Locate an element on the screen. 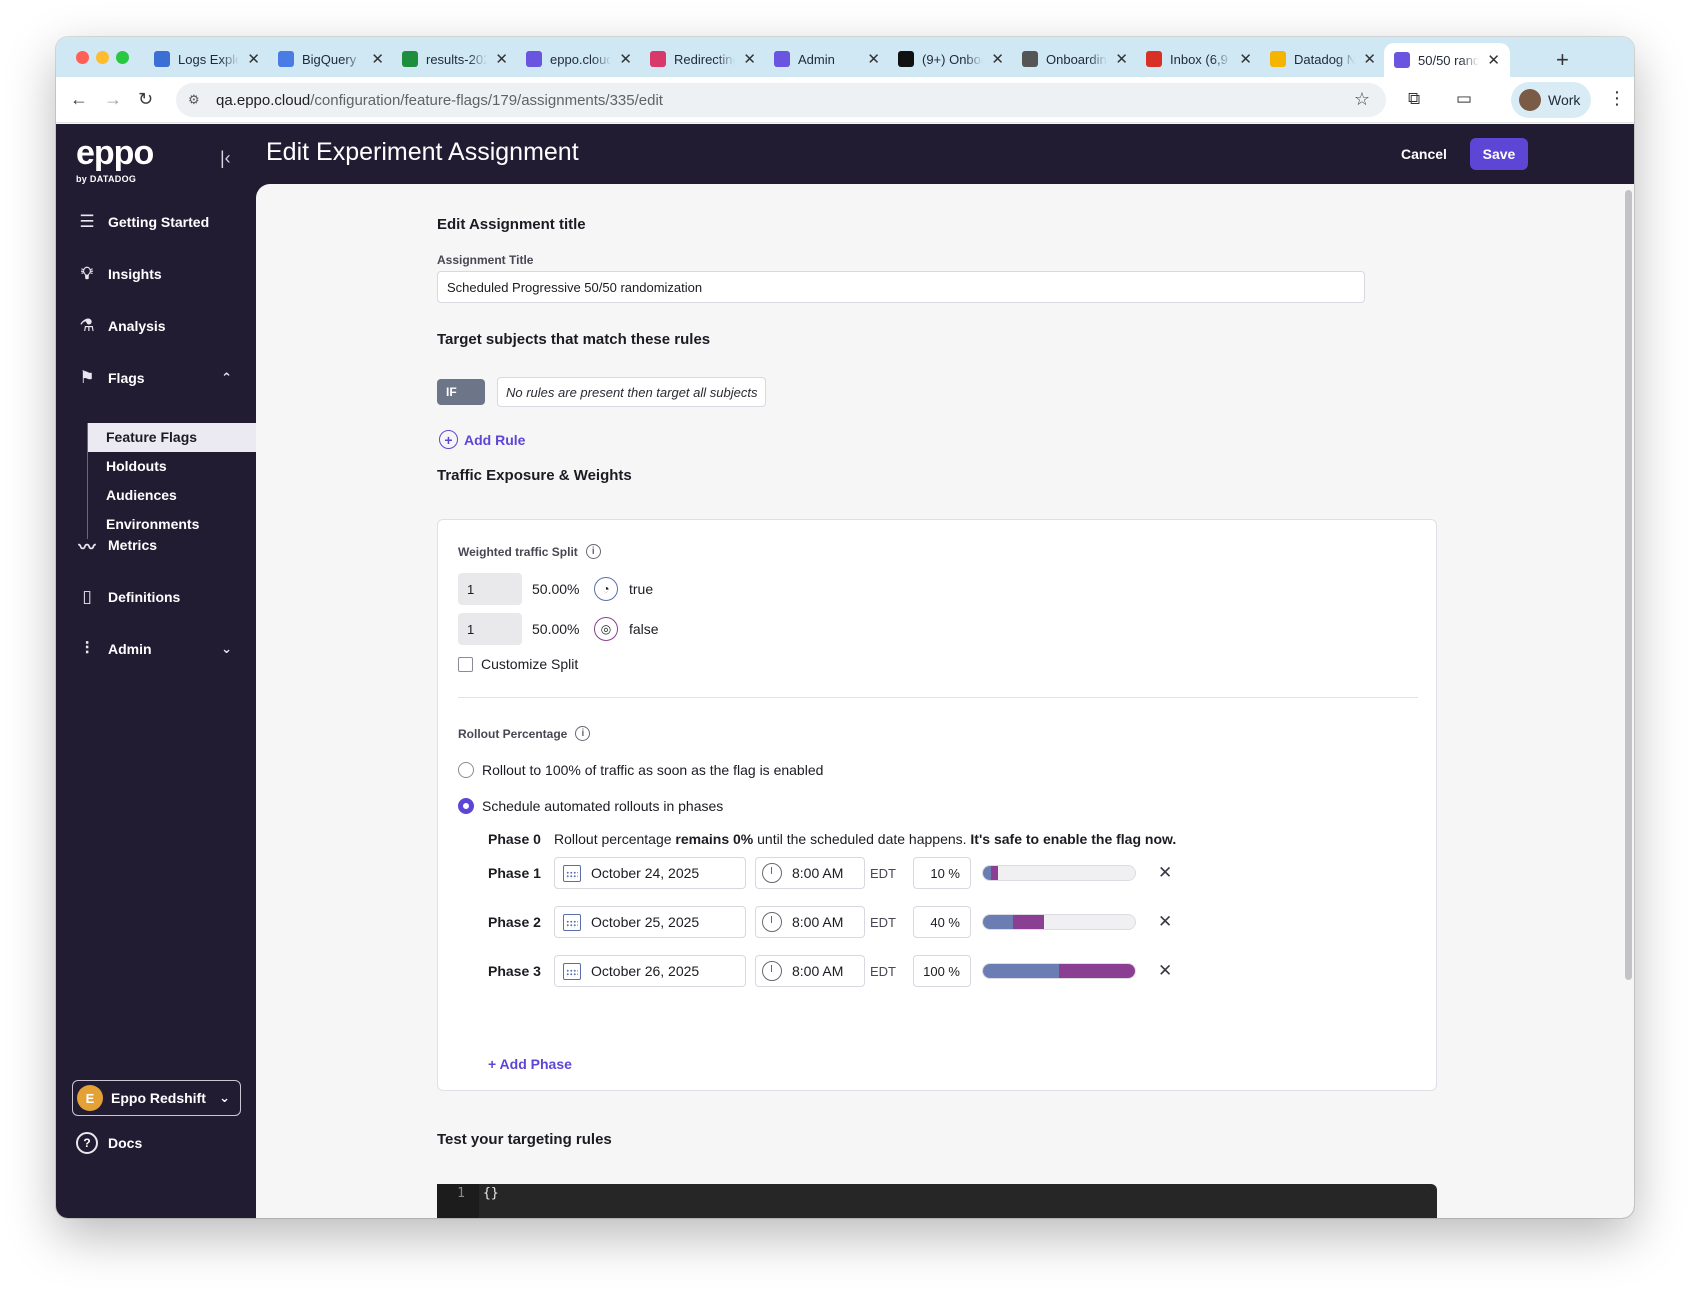 The height and width of the screenshot is (1292, 1690). phase0-text-c: until the scheduled date happens. is located at coordinates (862, 839).